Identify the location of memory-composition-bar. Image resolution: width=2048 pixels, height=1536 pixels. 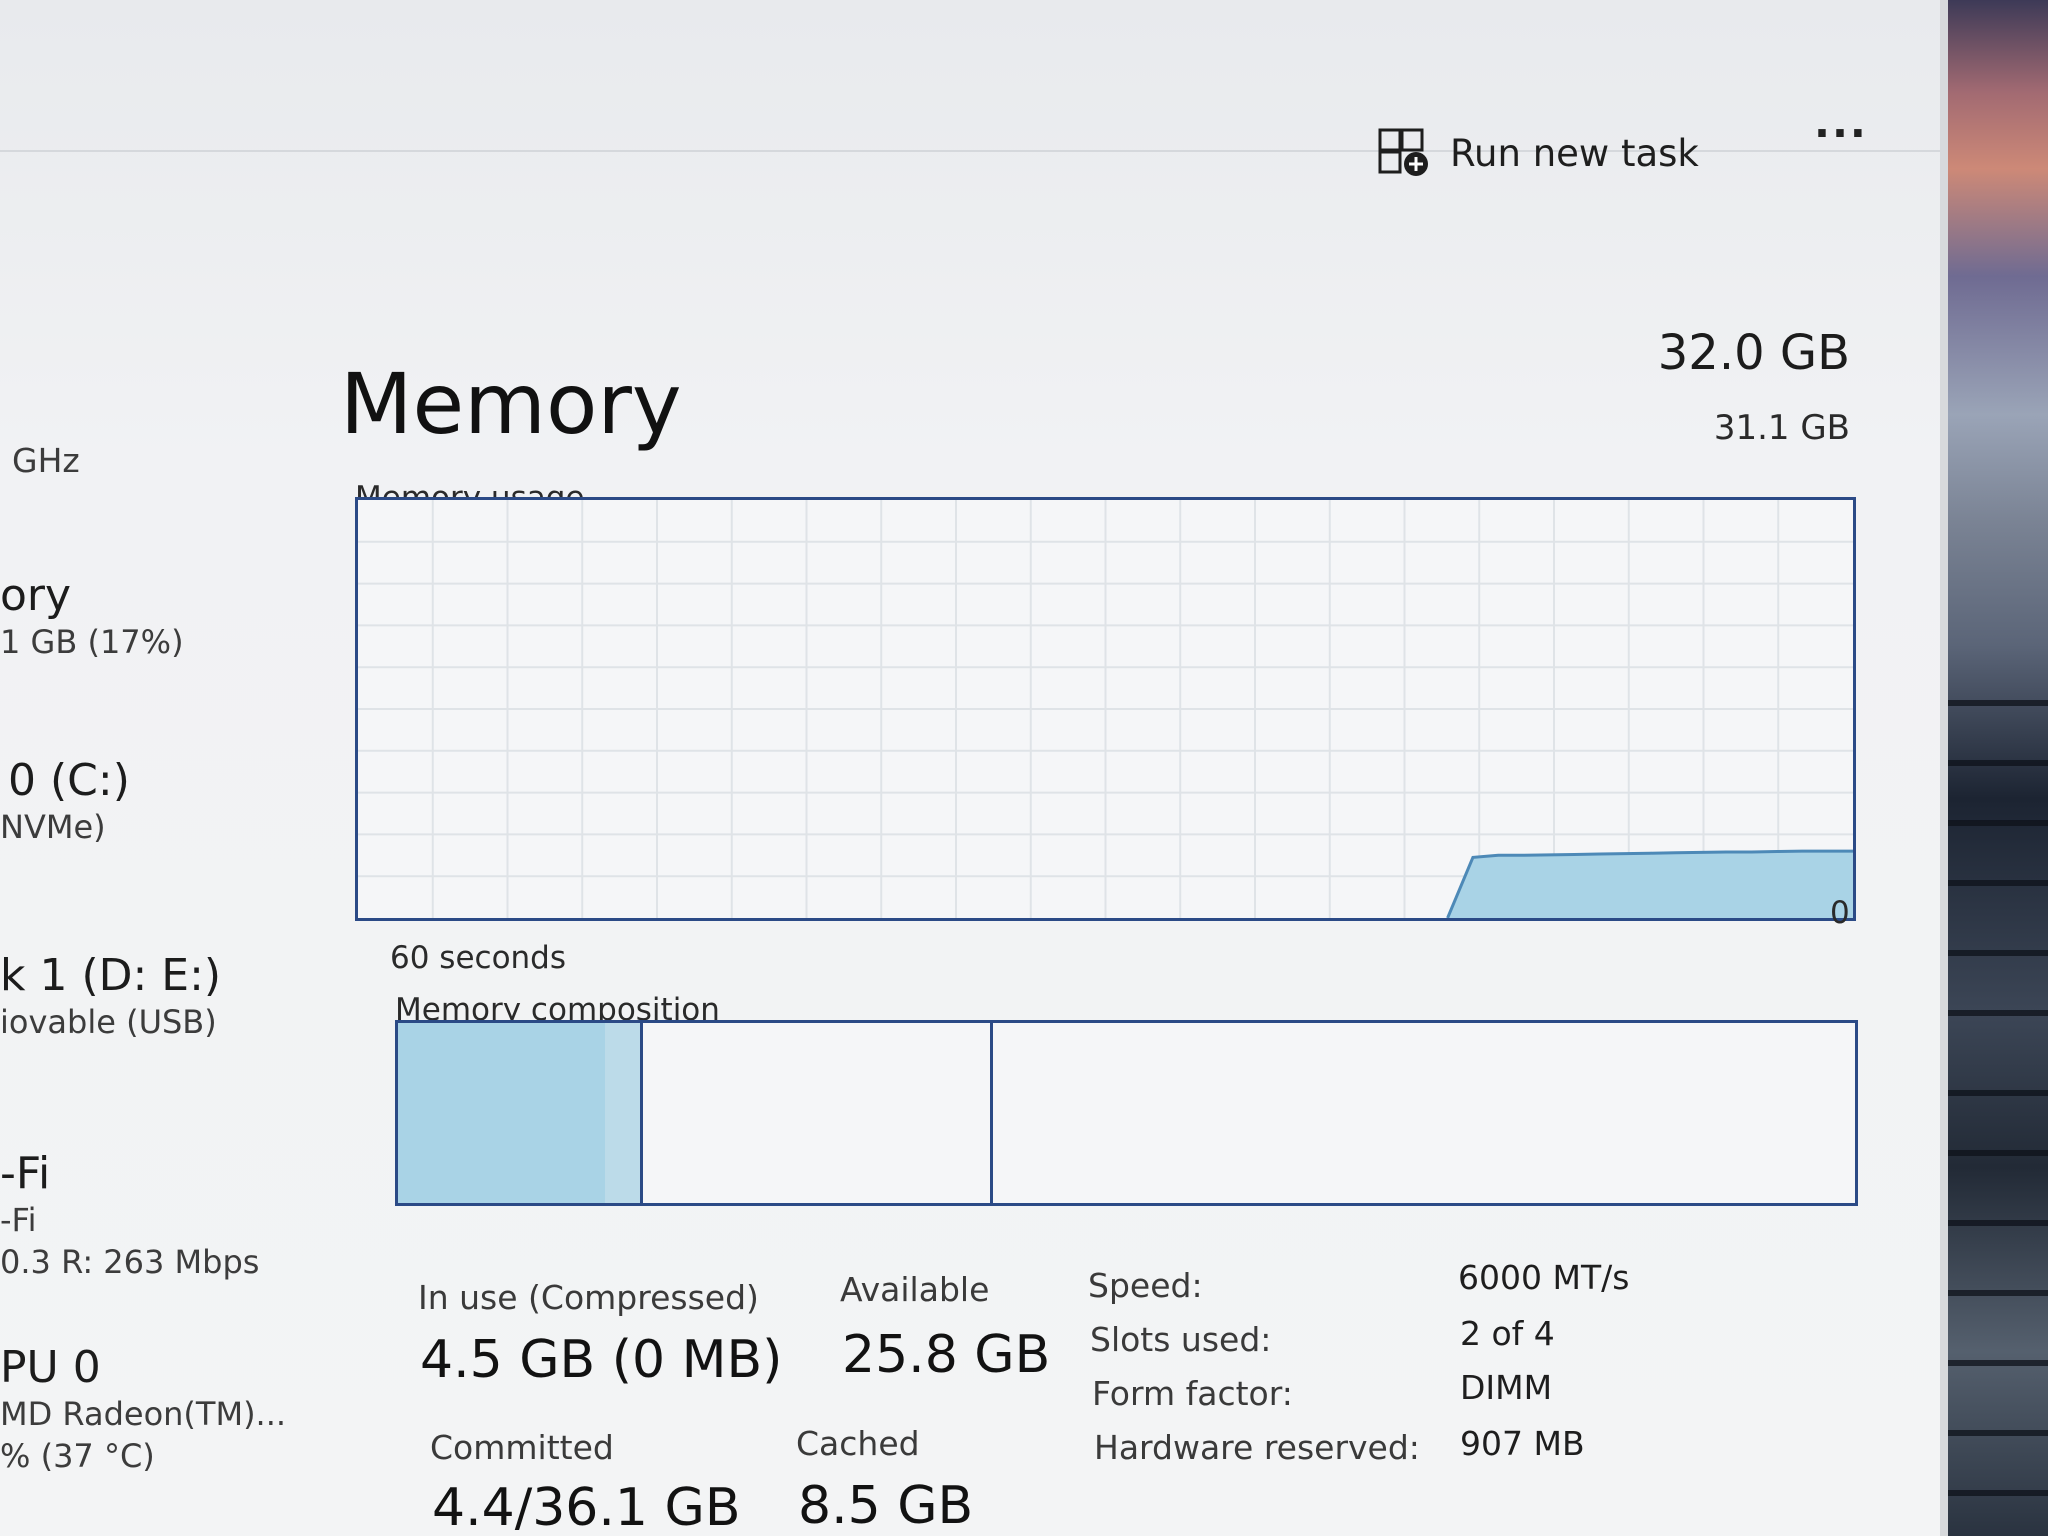
(1126, 1113).